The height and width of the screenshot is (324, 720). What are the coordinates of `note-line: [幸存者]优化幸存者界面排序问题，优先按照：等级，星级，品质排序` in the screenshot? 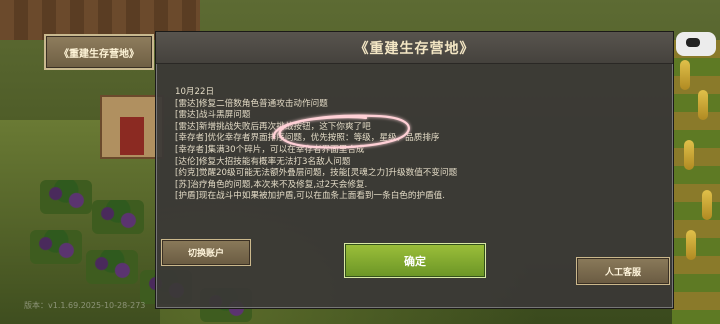 It's located at (307, 138).